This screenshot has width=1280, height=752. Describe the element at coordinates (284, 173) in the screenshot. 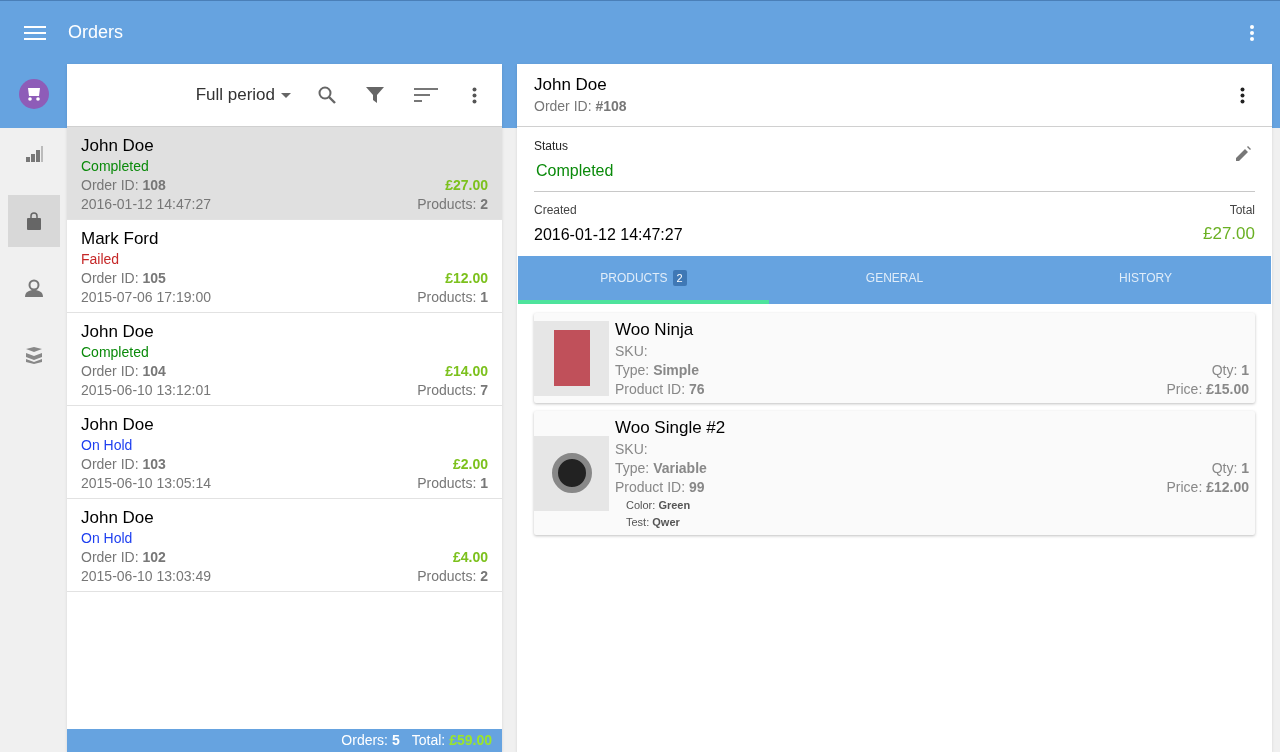

I see `order-row: John Doe Completed Order ID: 108 £27.00 2016-01-12 14:47:27 Products: 2` at that location.